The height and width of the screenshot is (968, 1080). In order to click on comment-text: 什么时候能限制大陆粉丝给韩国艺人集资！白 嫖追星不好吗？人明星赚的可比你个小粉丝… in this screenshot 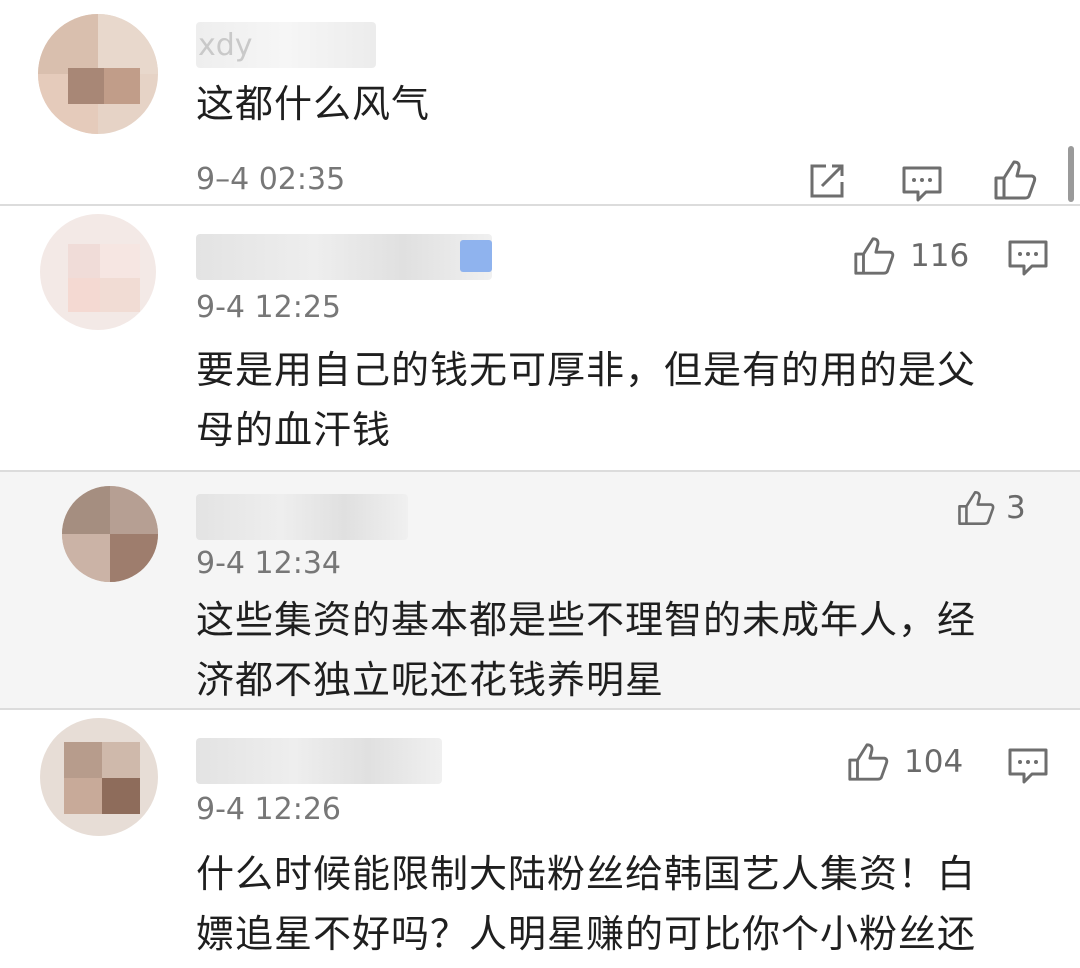, I will do `click(586, 904)`.